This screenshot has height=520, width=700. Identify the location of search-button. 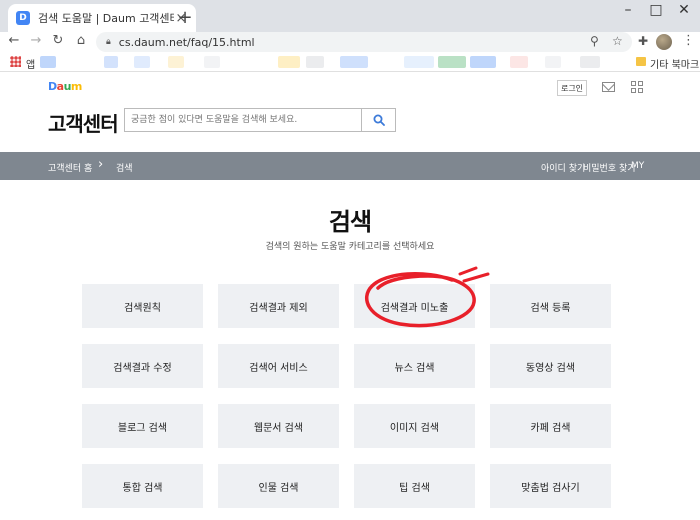
(378, 120).